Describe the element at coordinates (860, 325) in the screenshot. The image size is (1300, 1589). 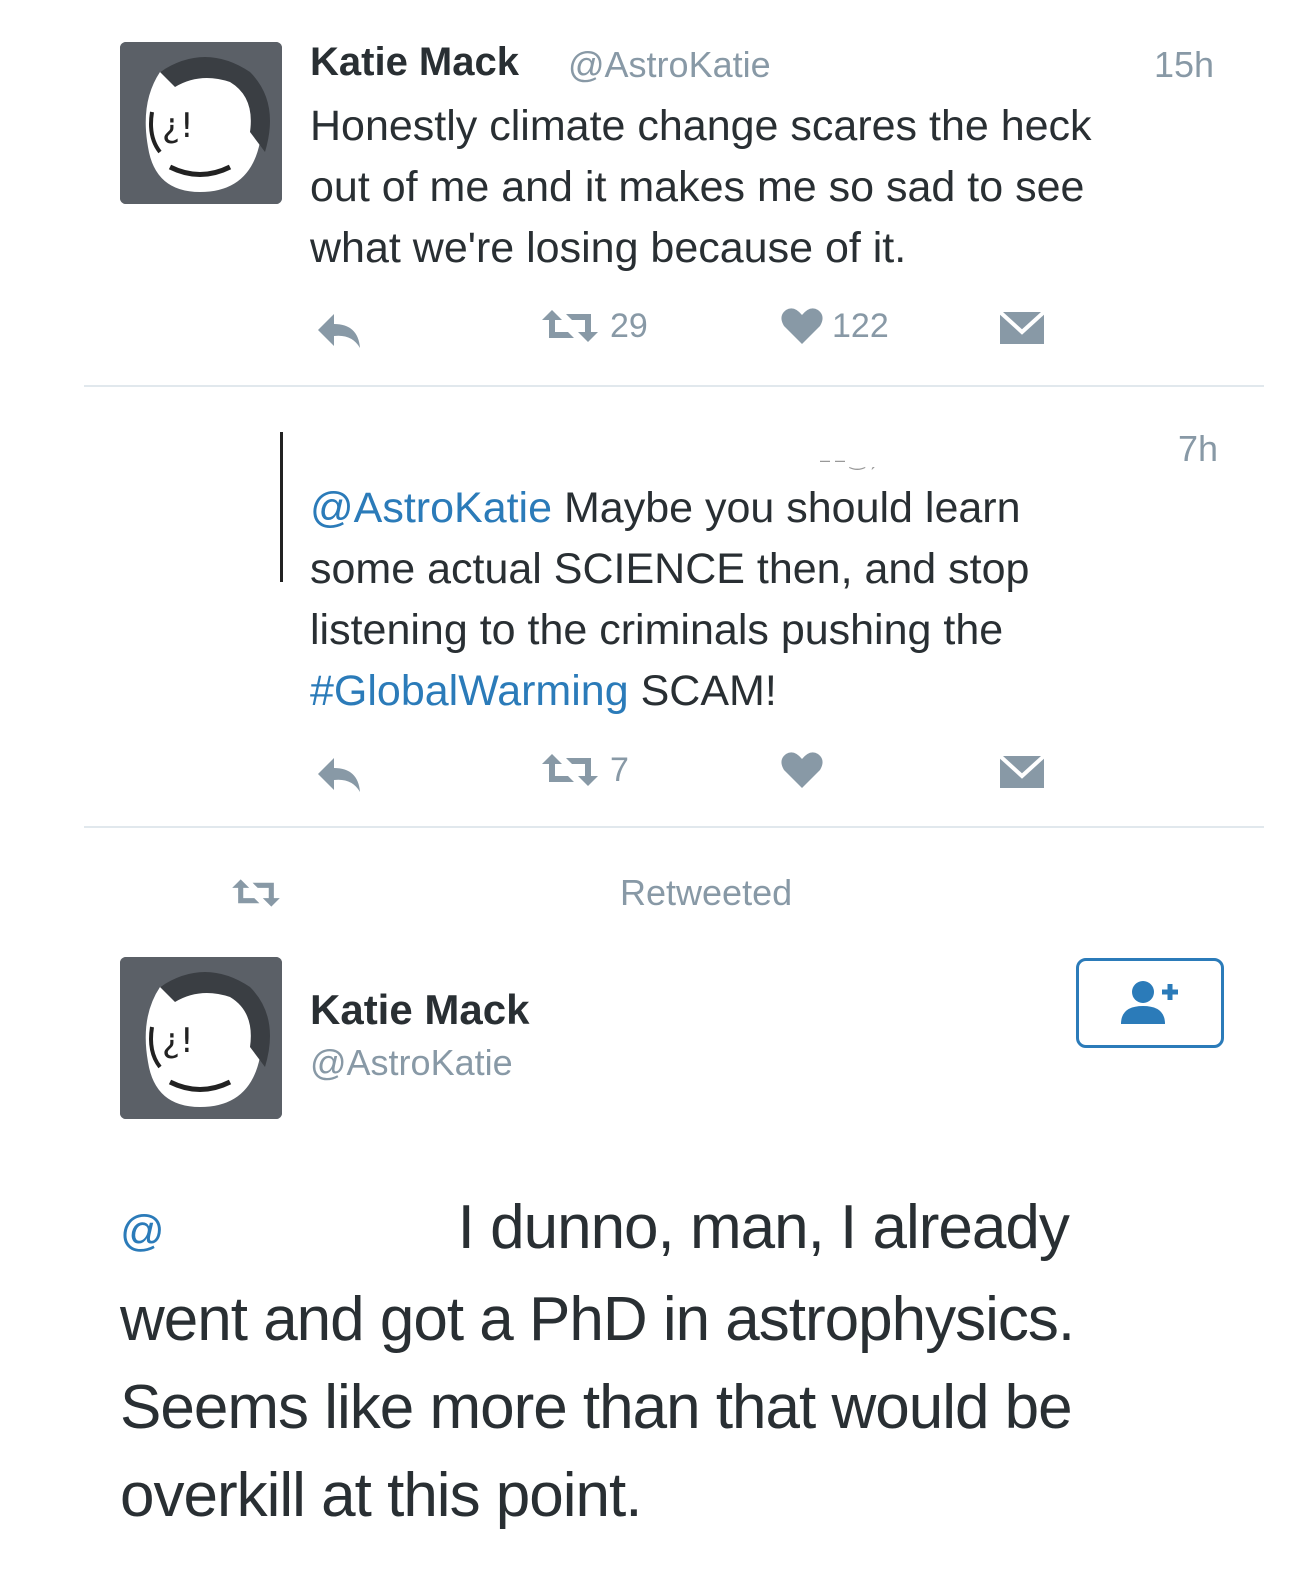
I see `like-count: 122` at that location.